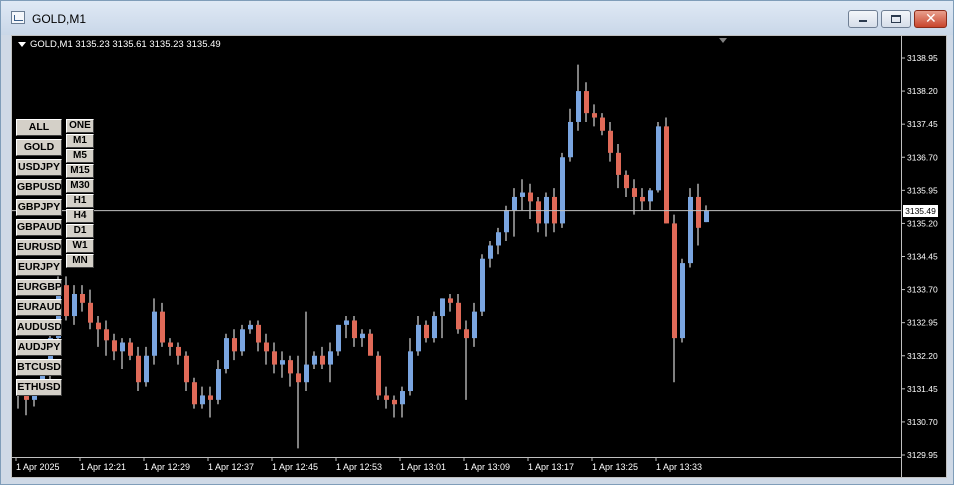  Describe the element at coordinates (80, 246) in the screenshot. I see `timeframe-button-w1: W1` at that location.